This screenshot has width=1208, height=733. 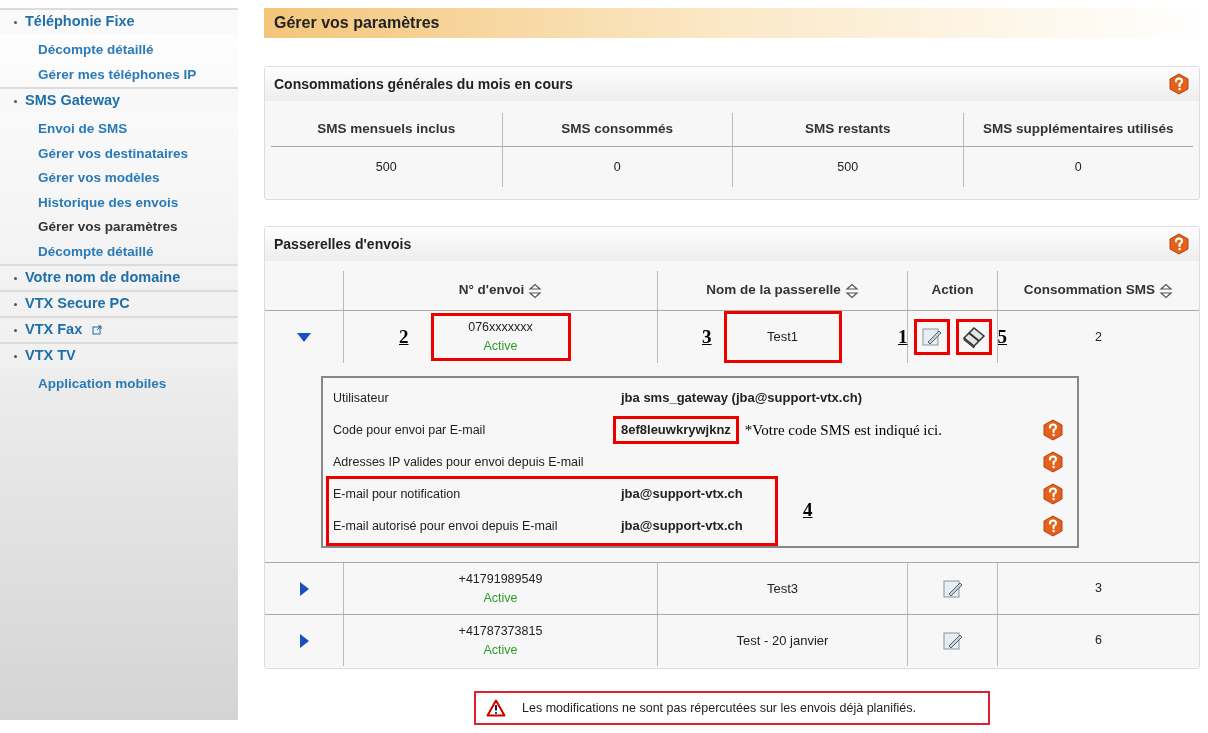 I want to click on field-value: jba sms_gateway (jba@support-vtx.ch), so click(x=741, y=398).